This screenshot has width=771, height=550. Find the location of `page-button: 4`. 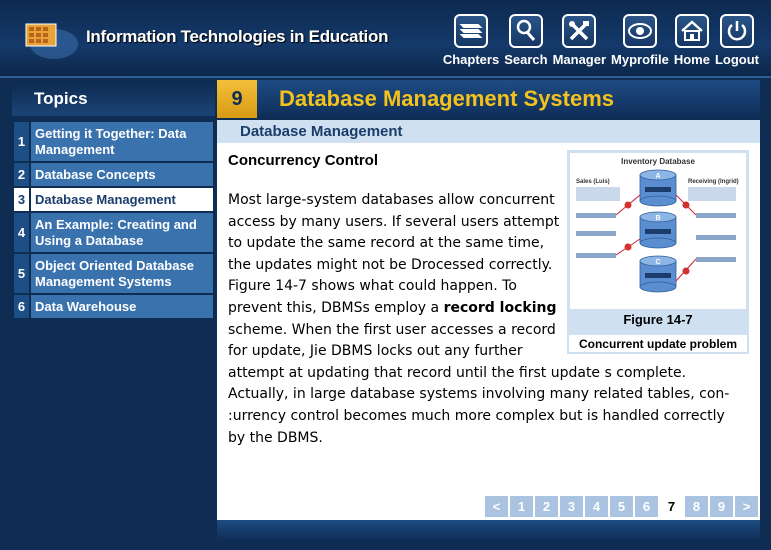

page-button: 4 is located at coordinates (596, 506).